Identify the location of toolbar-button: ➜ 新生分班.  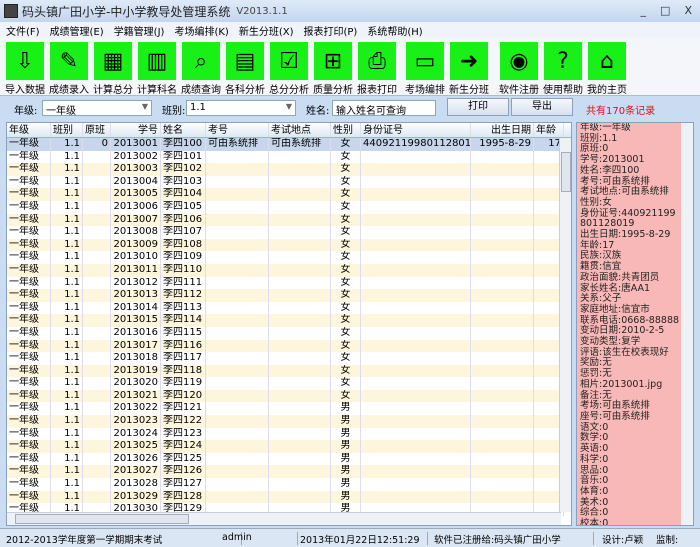
(469, 69).